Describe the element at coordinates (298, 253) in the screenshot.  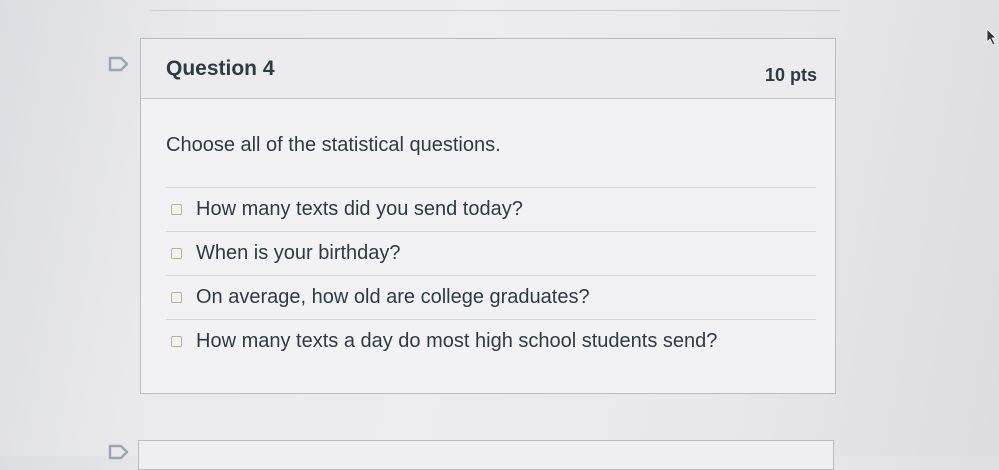
I see `answer-label: When is your birthday?` at that location.